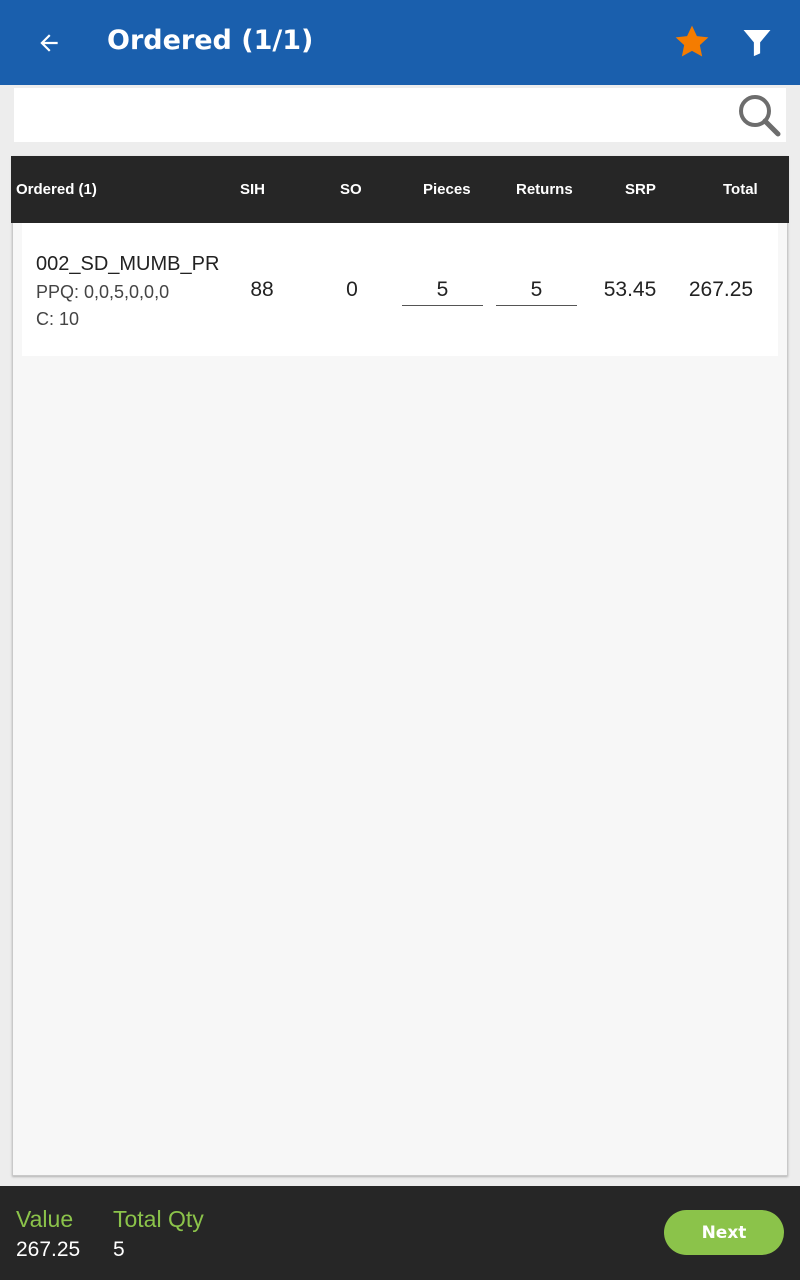  What do you see at coordinates (630, 289) in the screenshot?
I see `srp-value: 53.45` at bounding box center [630, 289].